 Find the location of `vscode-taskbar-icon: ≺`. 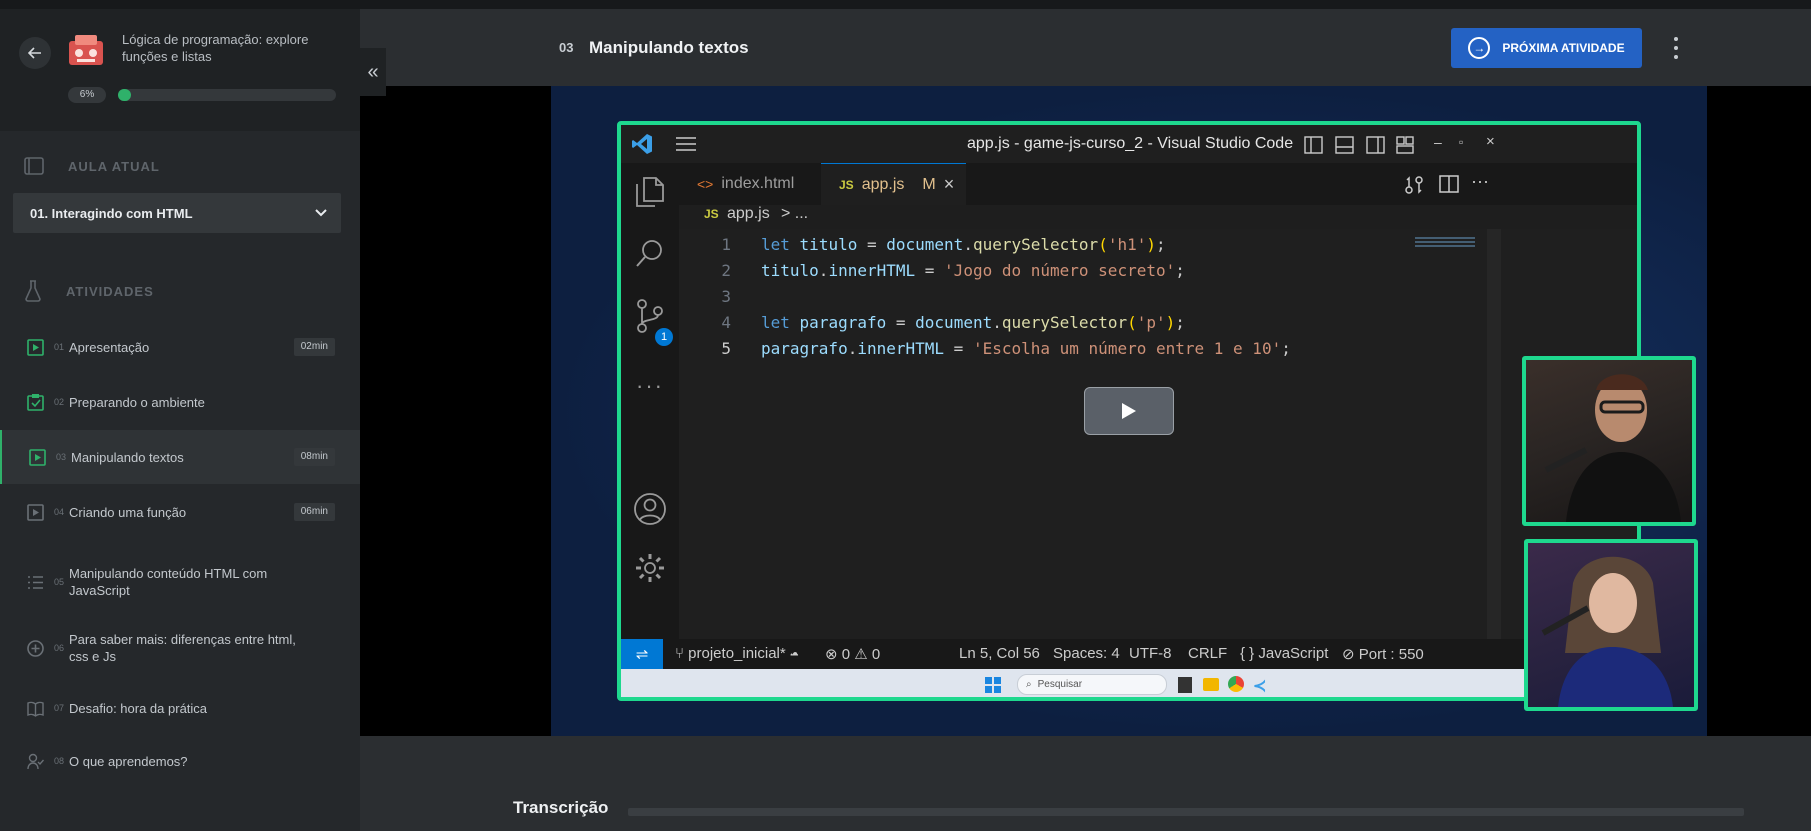

vscode-taskbar-icon: ≺ is located at coordinates (1259, 686).